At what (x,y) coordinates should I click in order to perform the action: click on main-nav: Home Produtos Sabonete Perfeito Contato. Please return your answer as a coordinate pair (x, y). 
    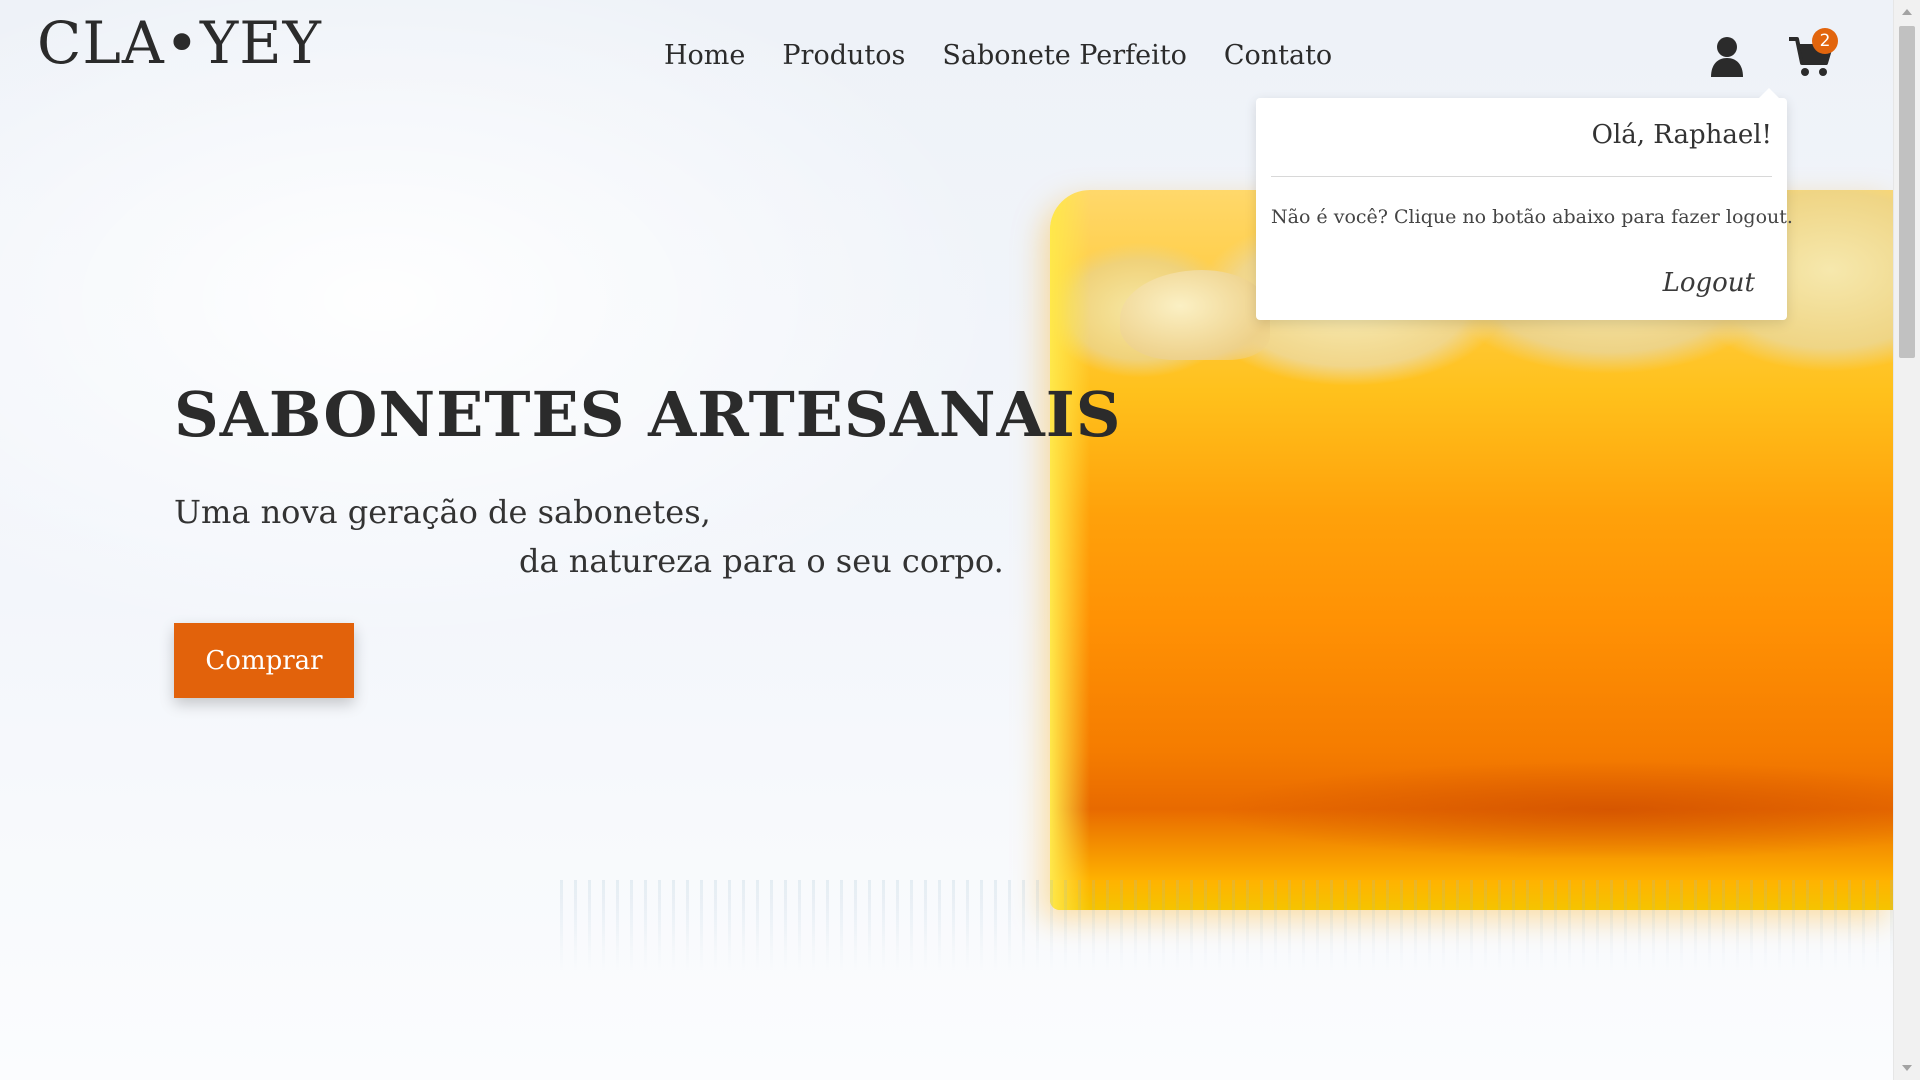
    Looking at the image, I should click on (998, 55).